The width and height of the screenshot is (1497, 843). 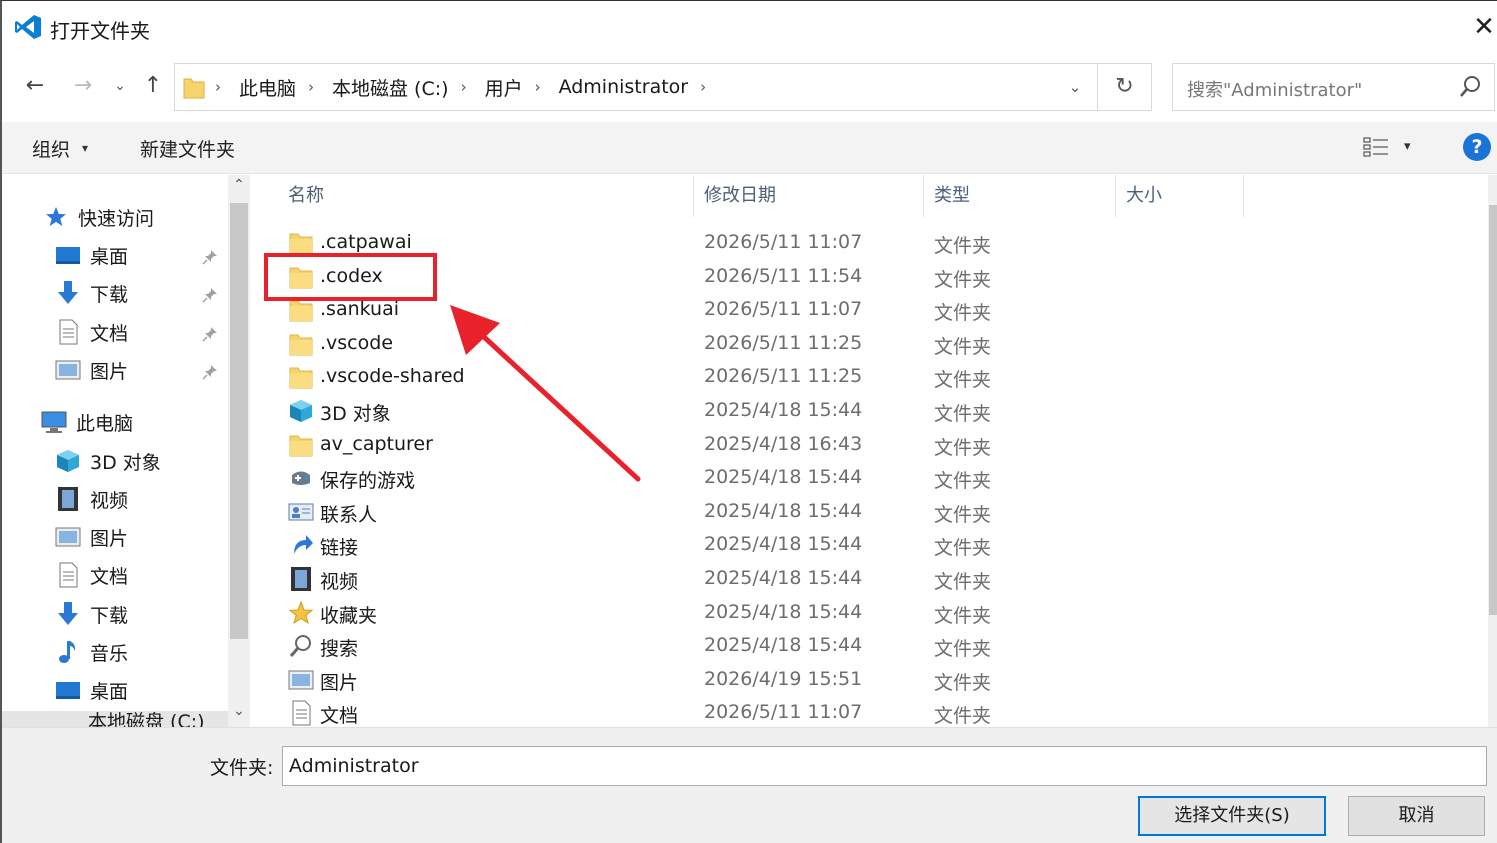 What do you see at coordinates (545, 393) in the screenshot?
I see `annotation-arrow-icon` at bounding box center [545, 393].